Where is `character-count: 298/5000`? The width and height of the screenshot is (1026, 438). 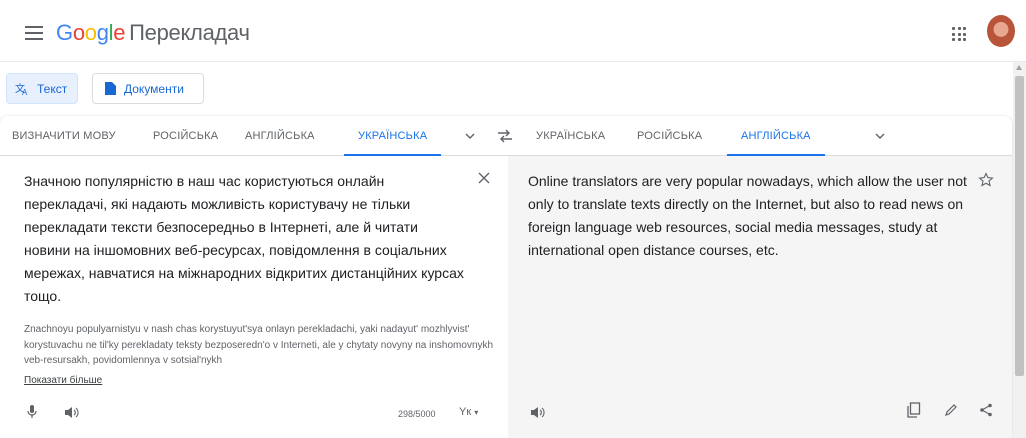 character-count: 298/5000 is located at coordinates (417, 414).